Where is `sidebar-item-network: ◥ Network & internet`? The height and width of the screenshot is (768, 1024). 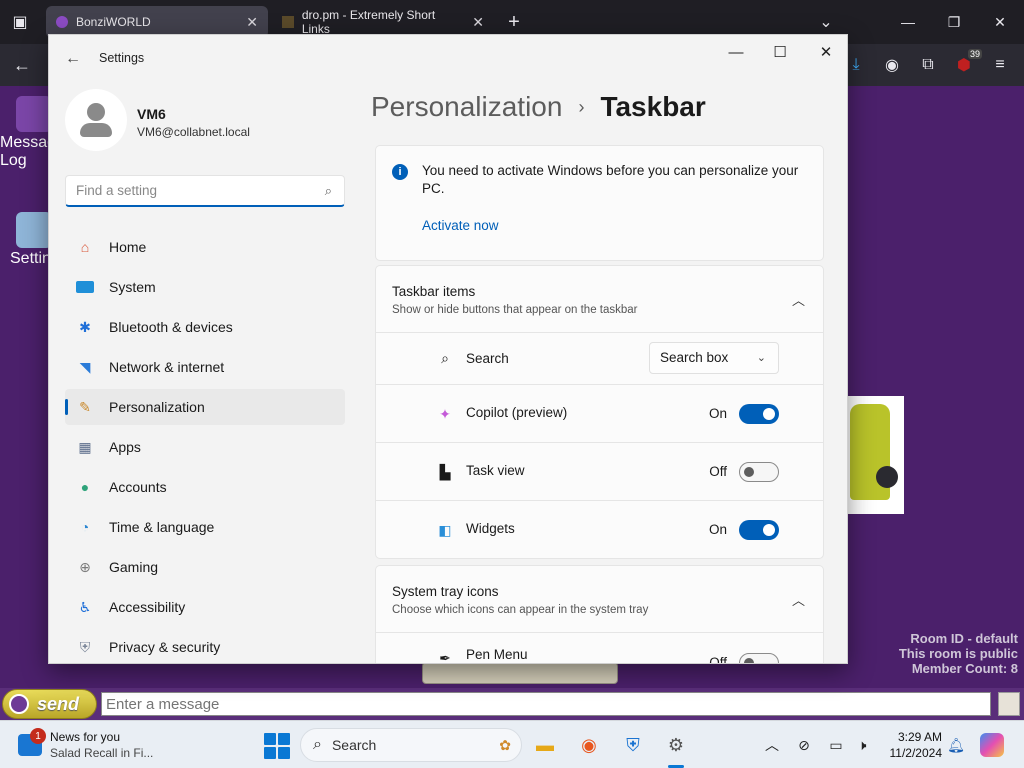
sidebar-item-network: ◥ Network & internet is located at coordinates (205, 367).